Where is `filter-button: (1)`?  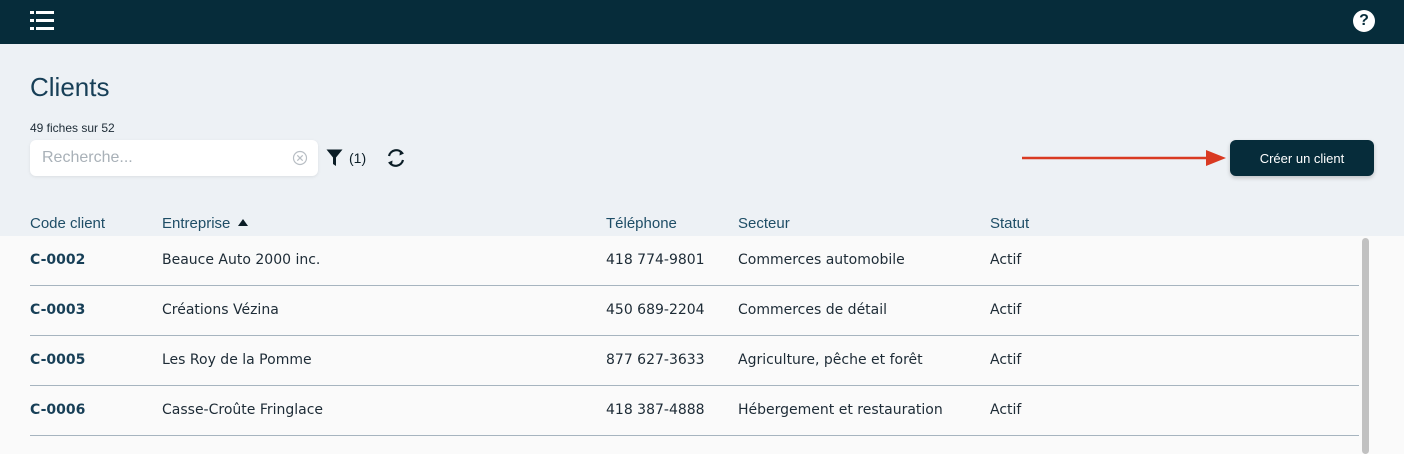
filter-button: (1) is located at coordinates (346, 158).